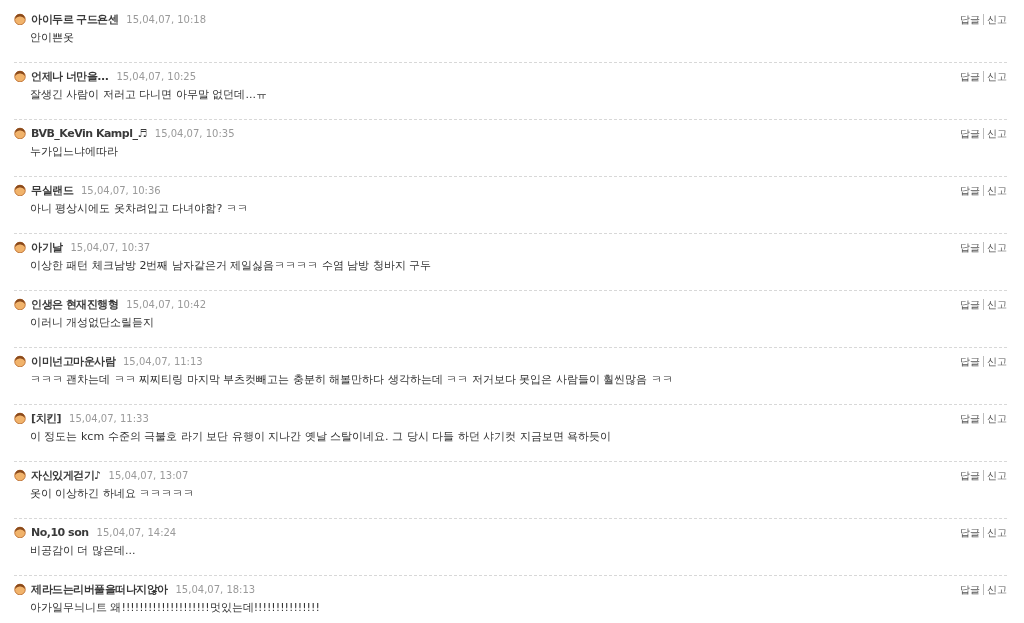  I want to click on comment-date: 15,04,07, 14:24, so click(136, 532).